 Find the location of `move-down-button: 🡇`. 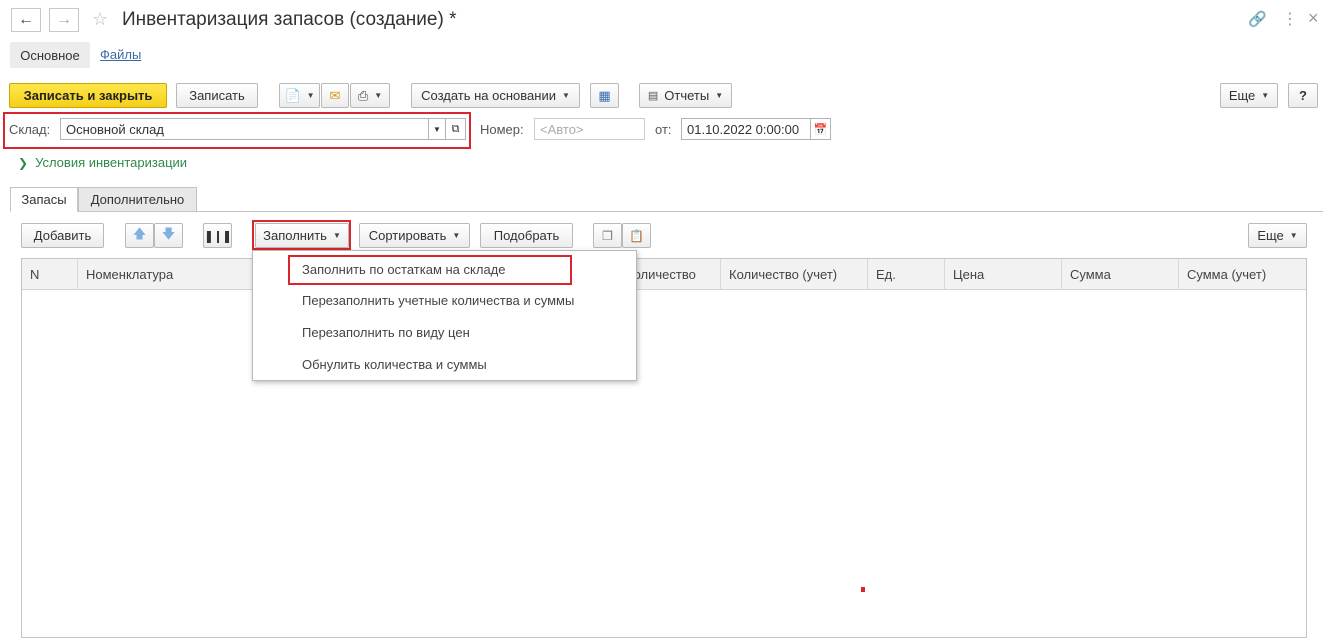

move-down-button: 🡇 is located at coordinates (168, 235).